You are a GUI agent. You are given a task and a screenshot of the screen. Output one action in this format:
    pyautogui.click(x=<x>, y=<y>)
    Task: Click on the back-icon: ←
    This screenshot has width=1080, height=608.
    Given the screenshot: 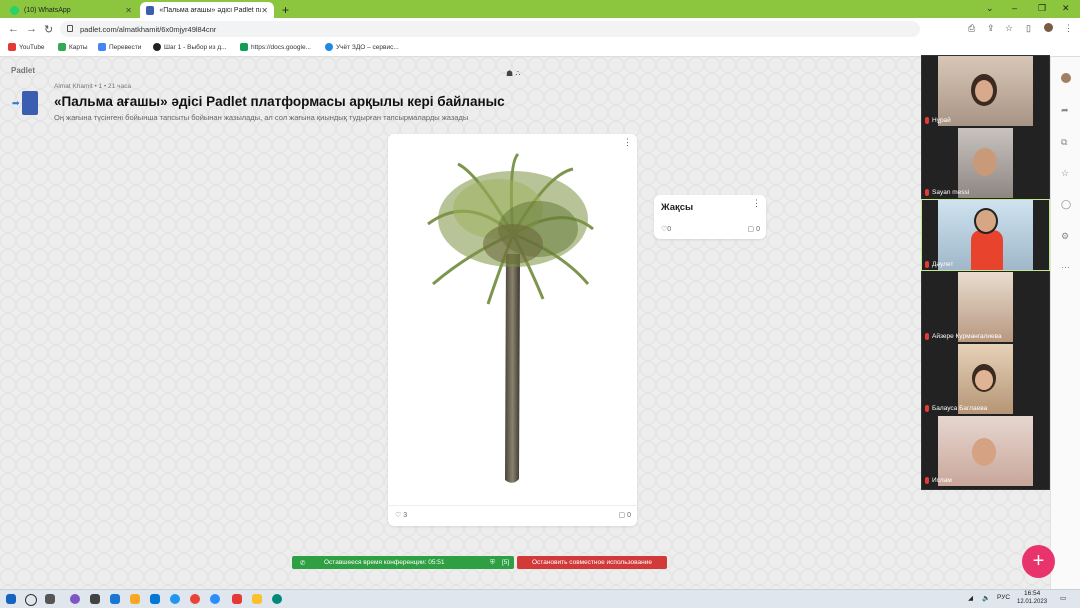 What is the action you would take?
    pyautogui.click(x=13, y=29)
    